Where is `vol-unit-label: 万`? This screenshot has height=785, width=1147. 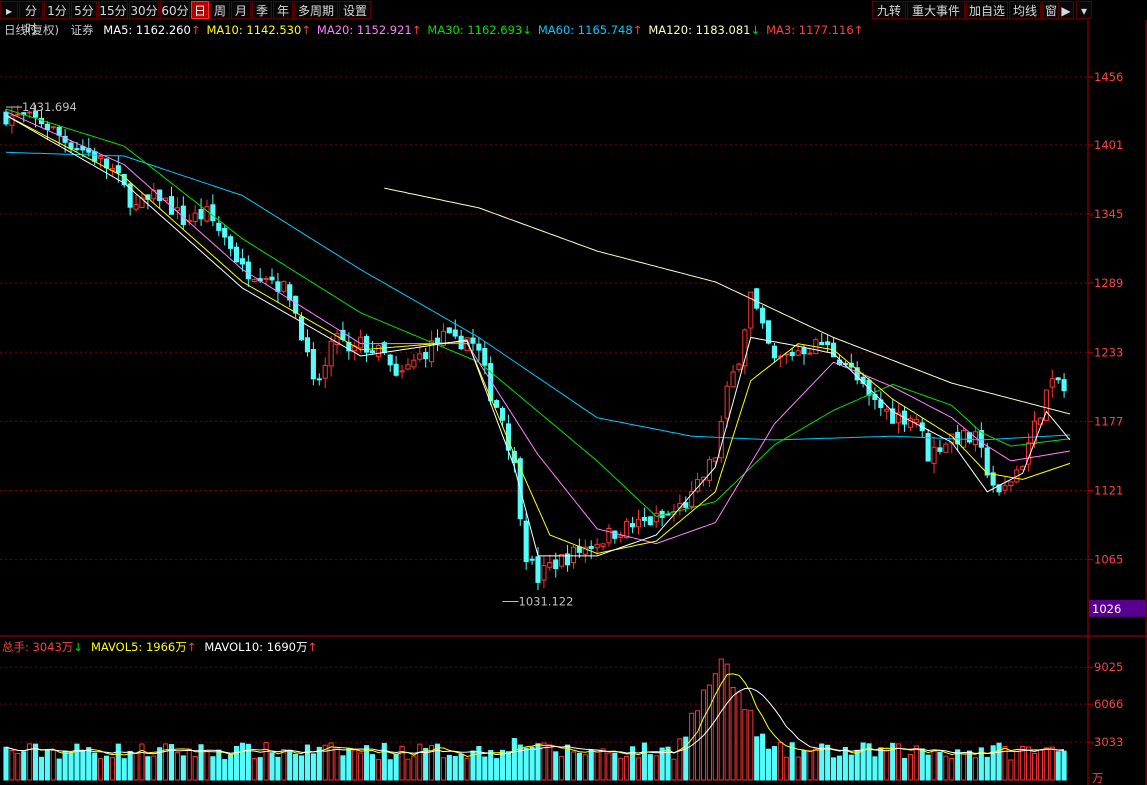
vol-unit-label: 万 is located at coordinates (1098, 778).